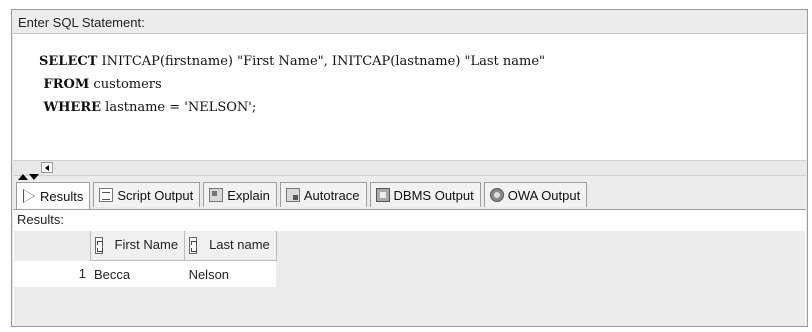 Image resolution: width=812 pixels, height=332 pixels. I want to click on table-row: 1 Becca Nelson, so click(145, 273).